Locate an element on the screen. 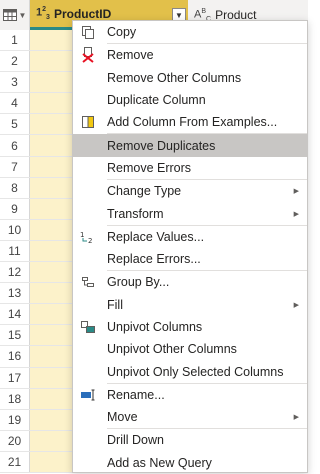 The width and height of the screenshot is (320, 474). menu-item-label: Transform is located at coordinates (135, 213).